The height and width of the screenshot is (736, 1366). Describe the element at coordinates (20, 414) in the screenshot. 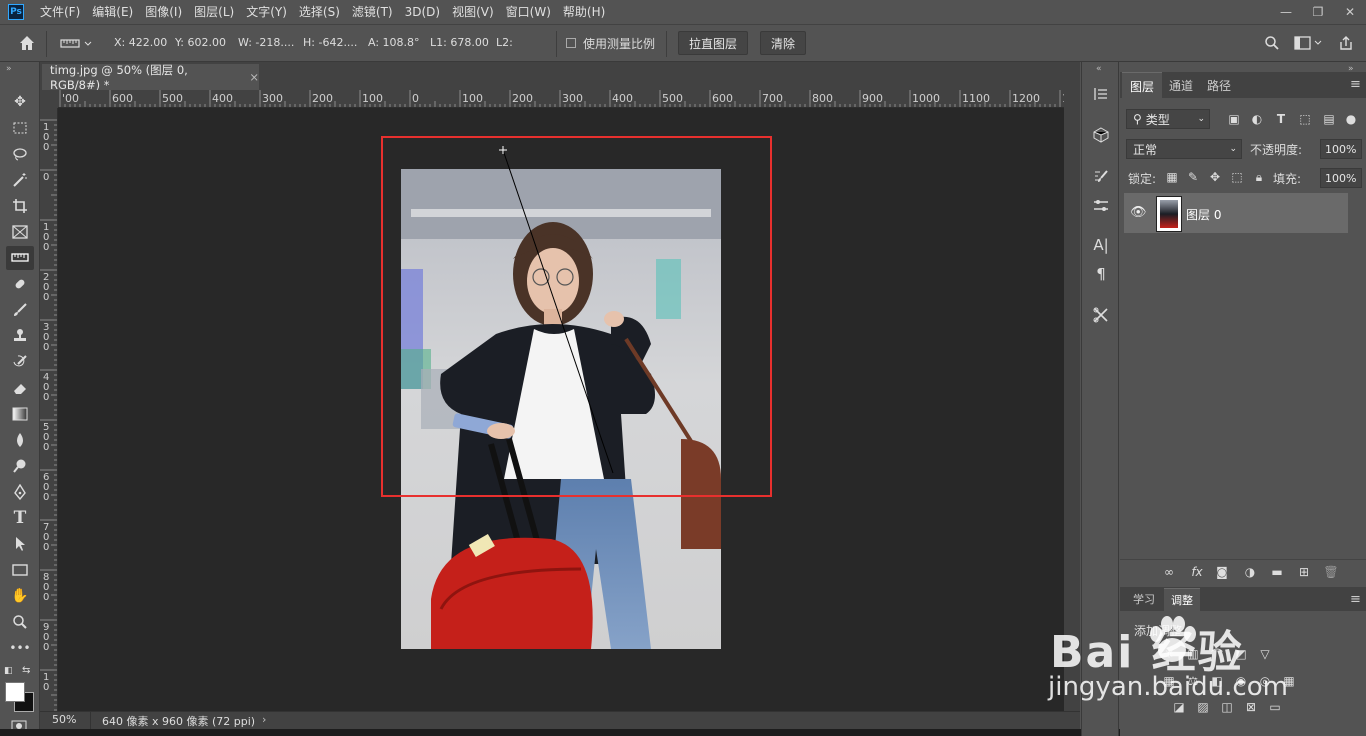

I see `gradient-tool-icon` at that location.